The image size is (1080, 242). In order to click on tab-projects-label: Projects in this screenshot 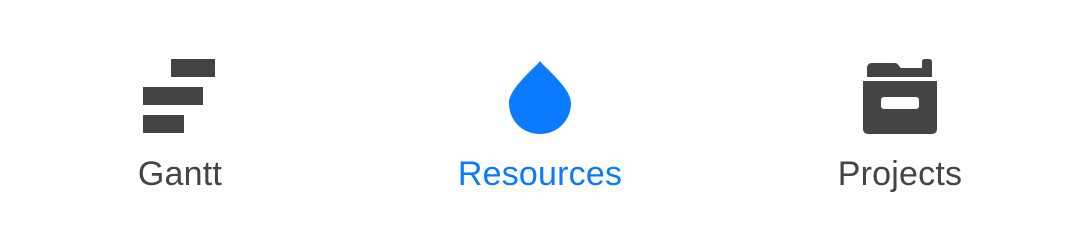, I will do `click(900, 174)`.